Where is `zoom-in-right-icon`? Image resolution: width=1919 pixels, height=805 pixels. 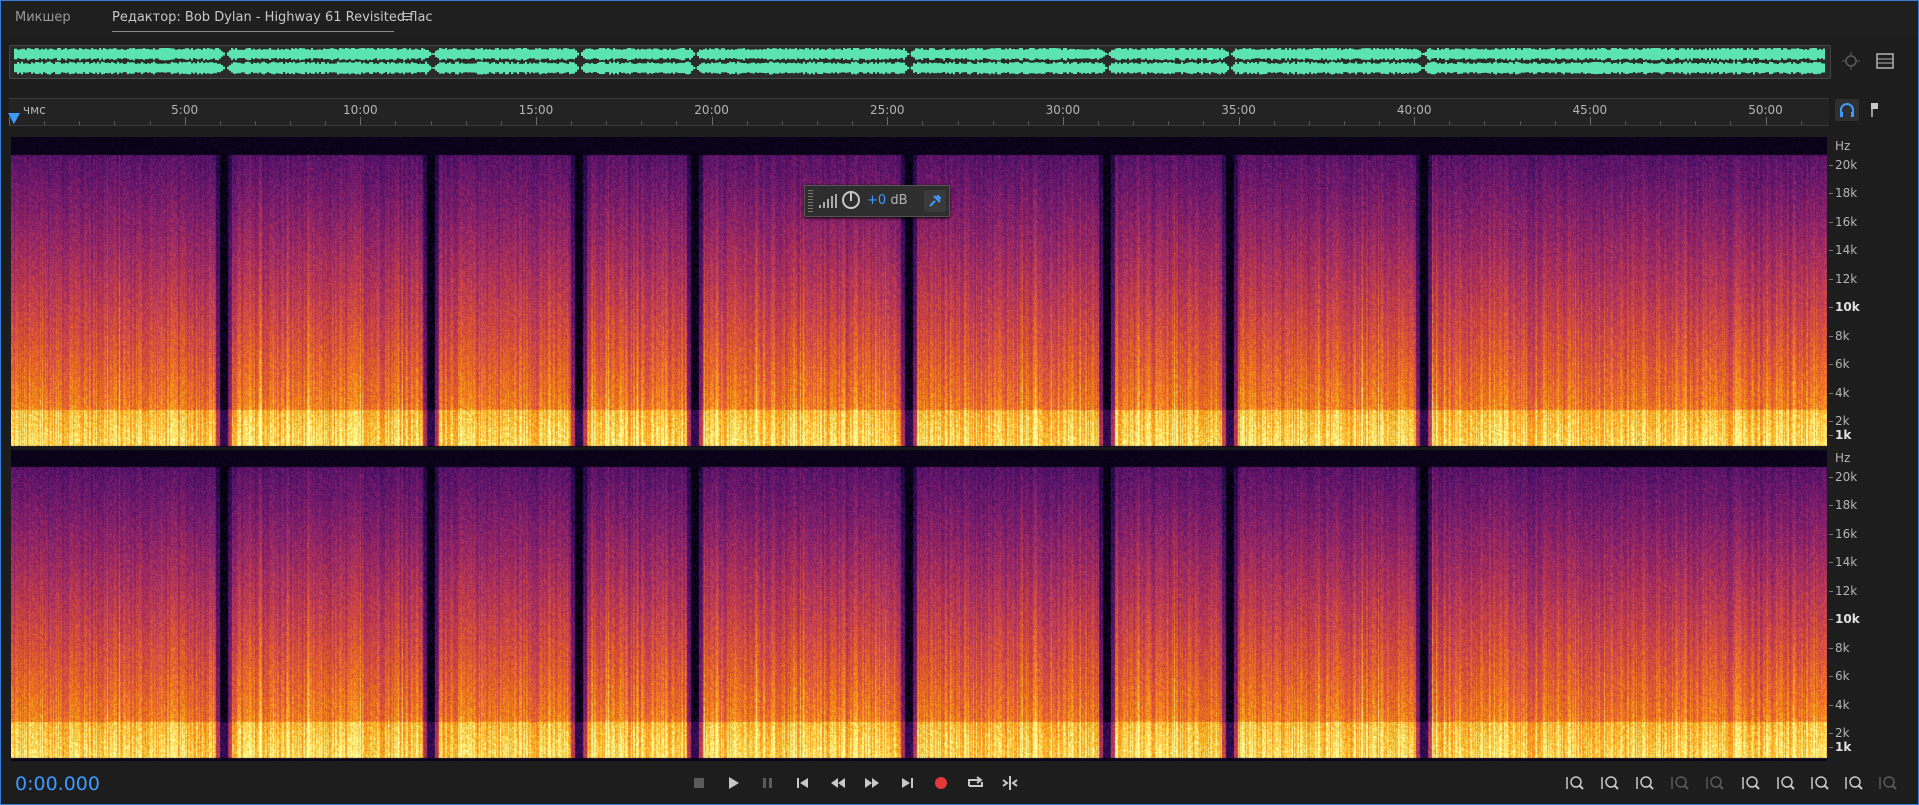 zoom-in-right-icon is located at coordinates (1786, 783).